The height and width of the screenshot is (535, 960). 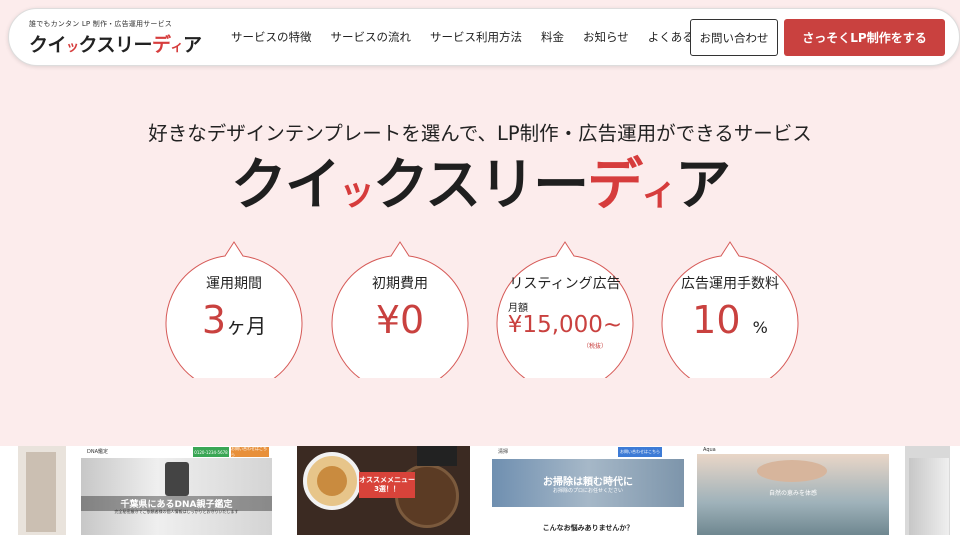 I want to click on feature-label: リスティング広告, so click(x=565, y=284).